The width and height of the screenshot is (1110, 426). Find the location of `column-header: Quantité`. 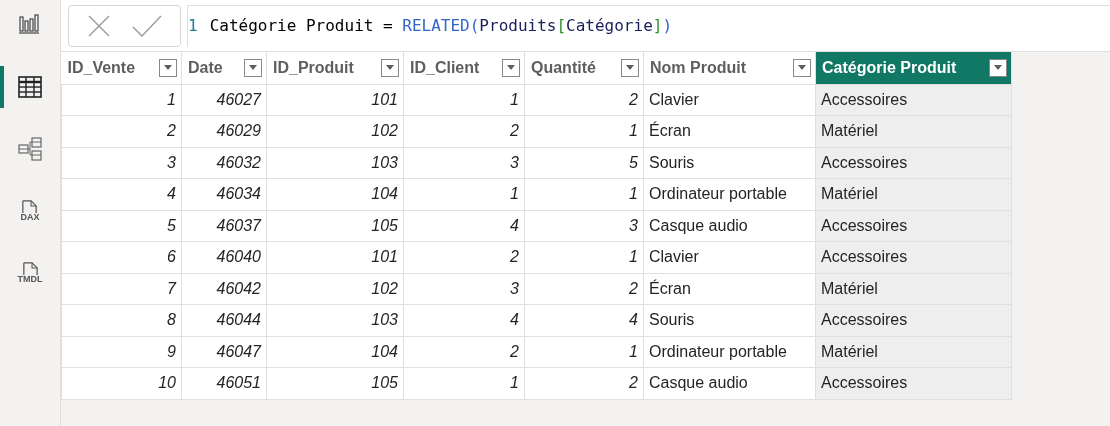

column-header: Quantité is located at coordinates (584, 68).